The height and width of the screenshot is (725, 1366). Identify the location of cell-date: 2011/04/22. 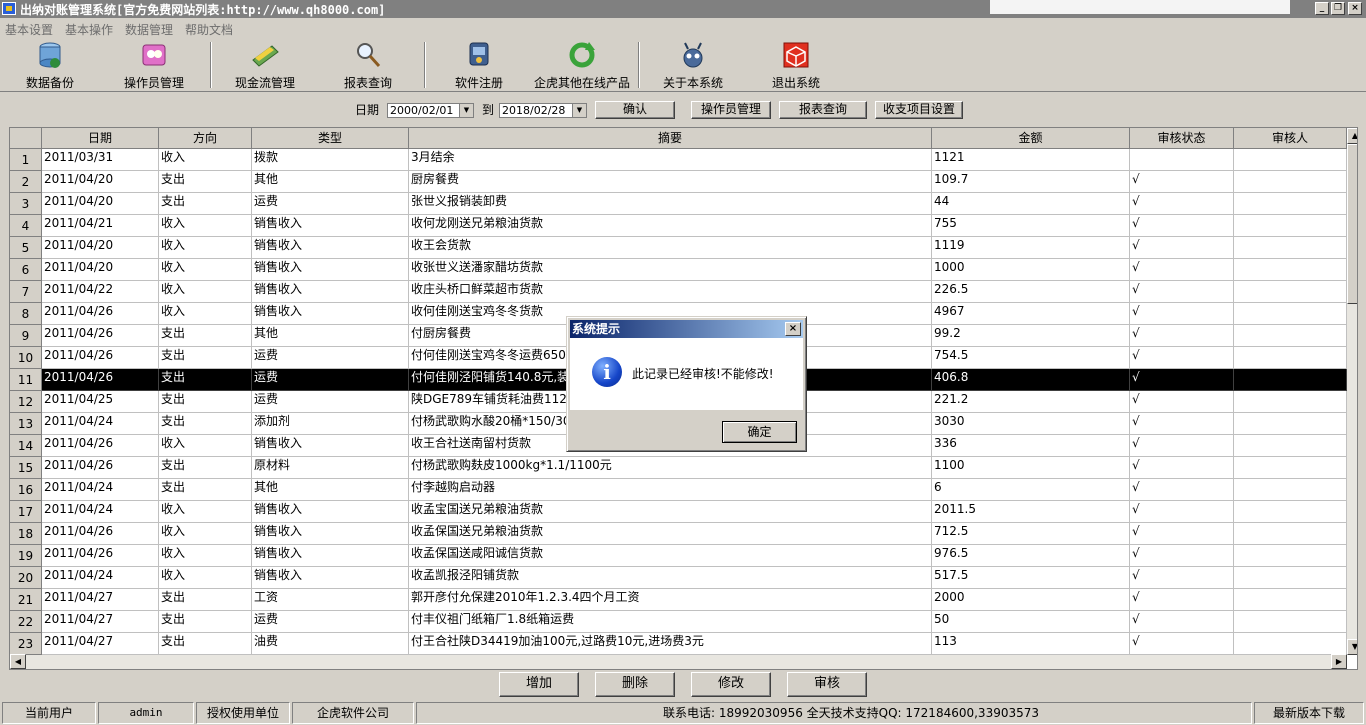
(100, 292).